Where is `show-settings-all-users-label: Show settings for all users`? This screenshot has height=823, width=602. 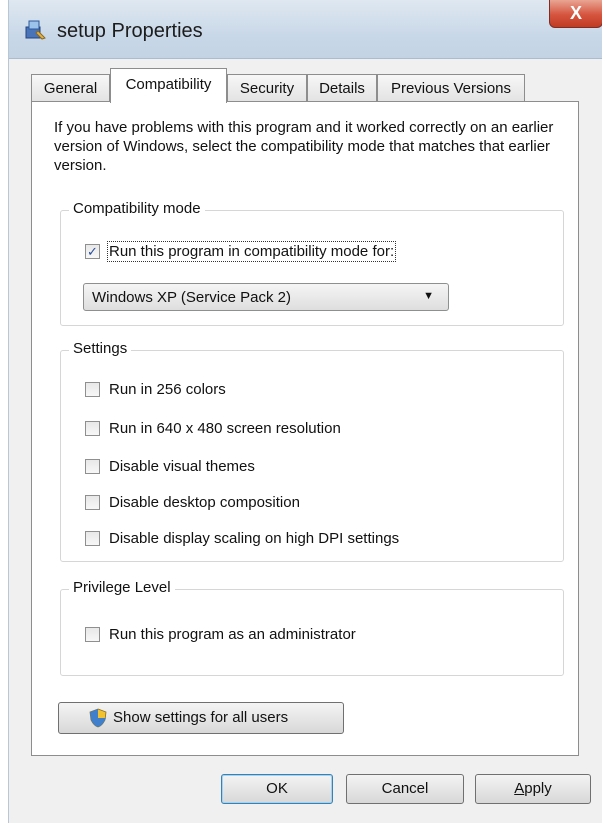
show-settings-all-users-label: Show settings for all users is located at coordinates (201, 717).